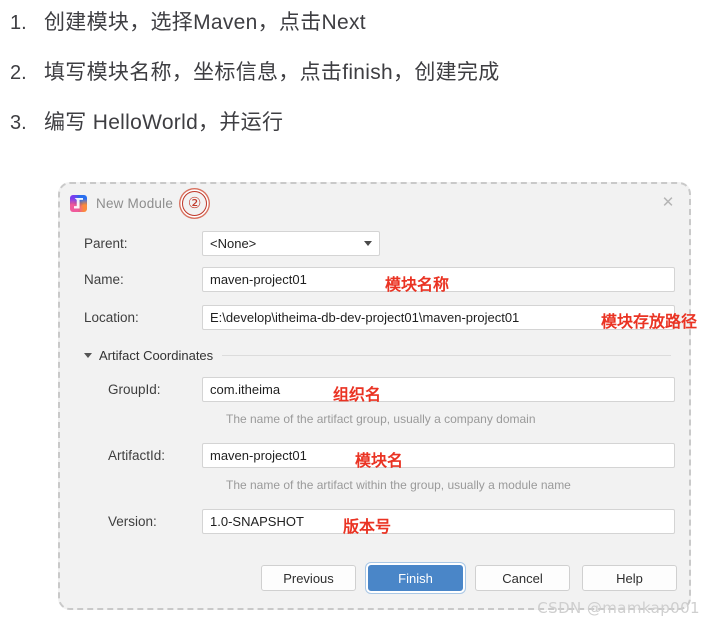 Image resolution: width=708 pixels, height=621 pixels. I want to click on intellij-idea-icon, so click(78, 203).